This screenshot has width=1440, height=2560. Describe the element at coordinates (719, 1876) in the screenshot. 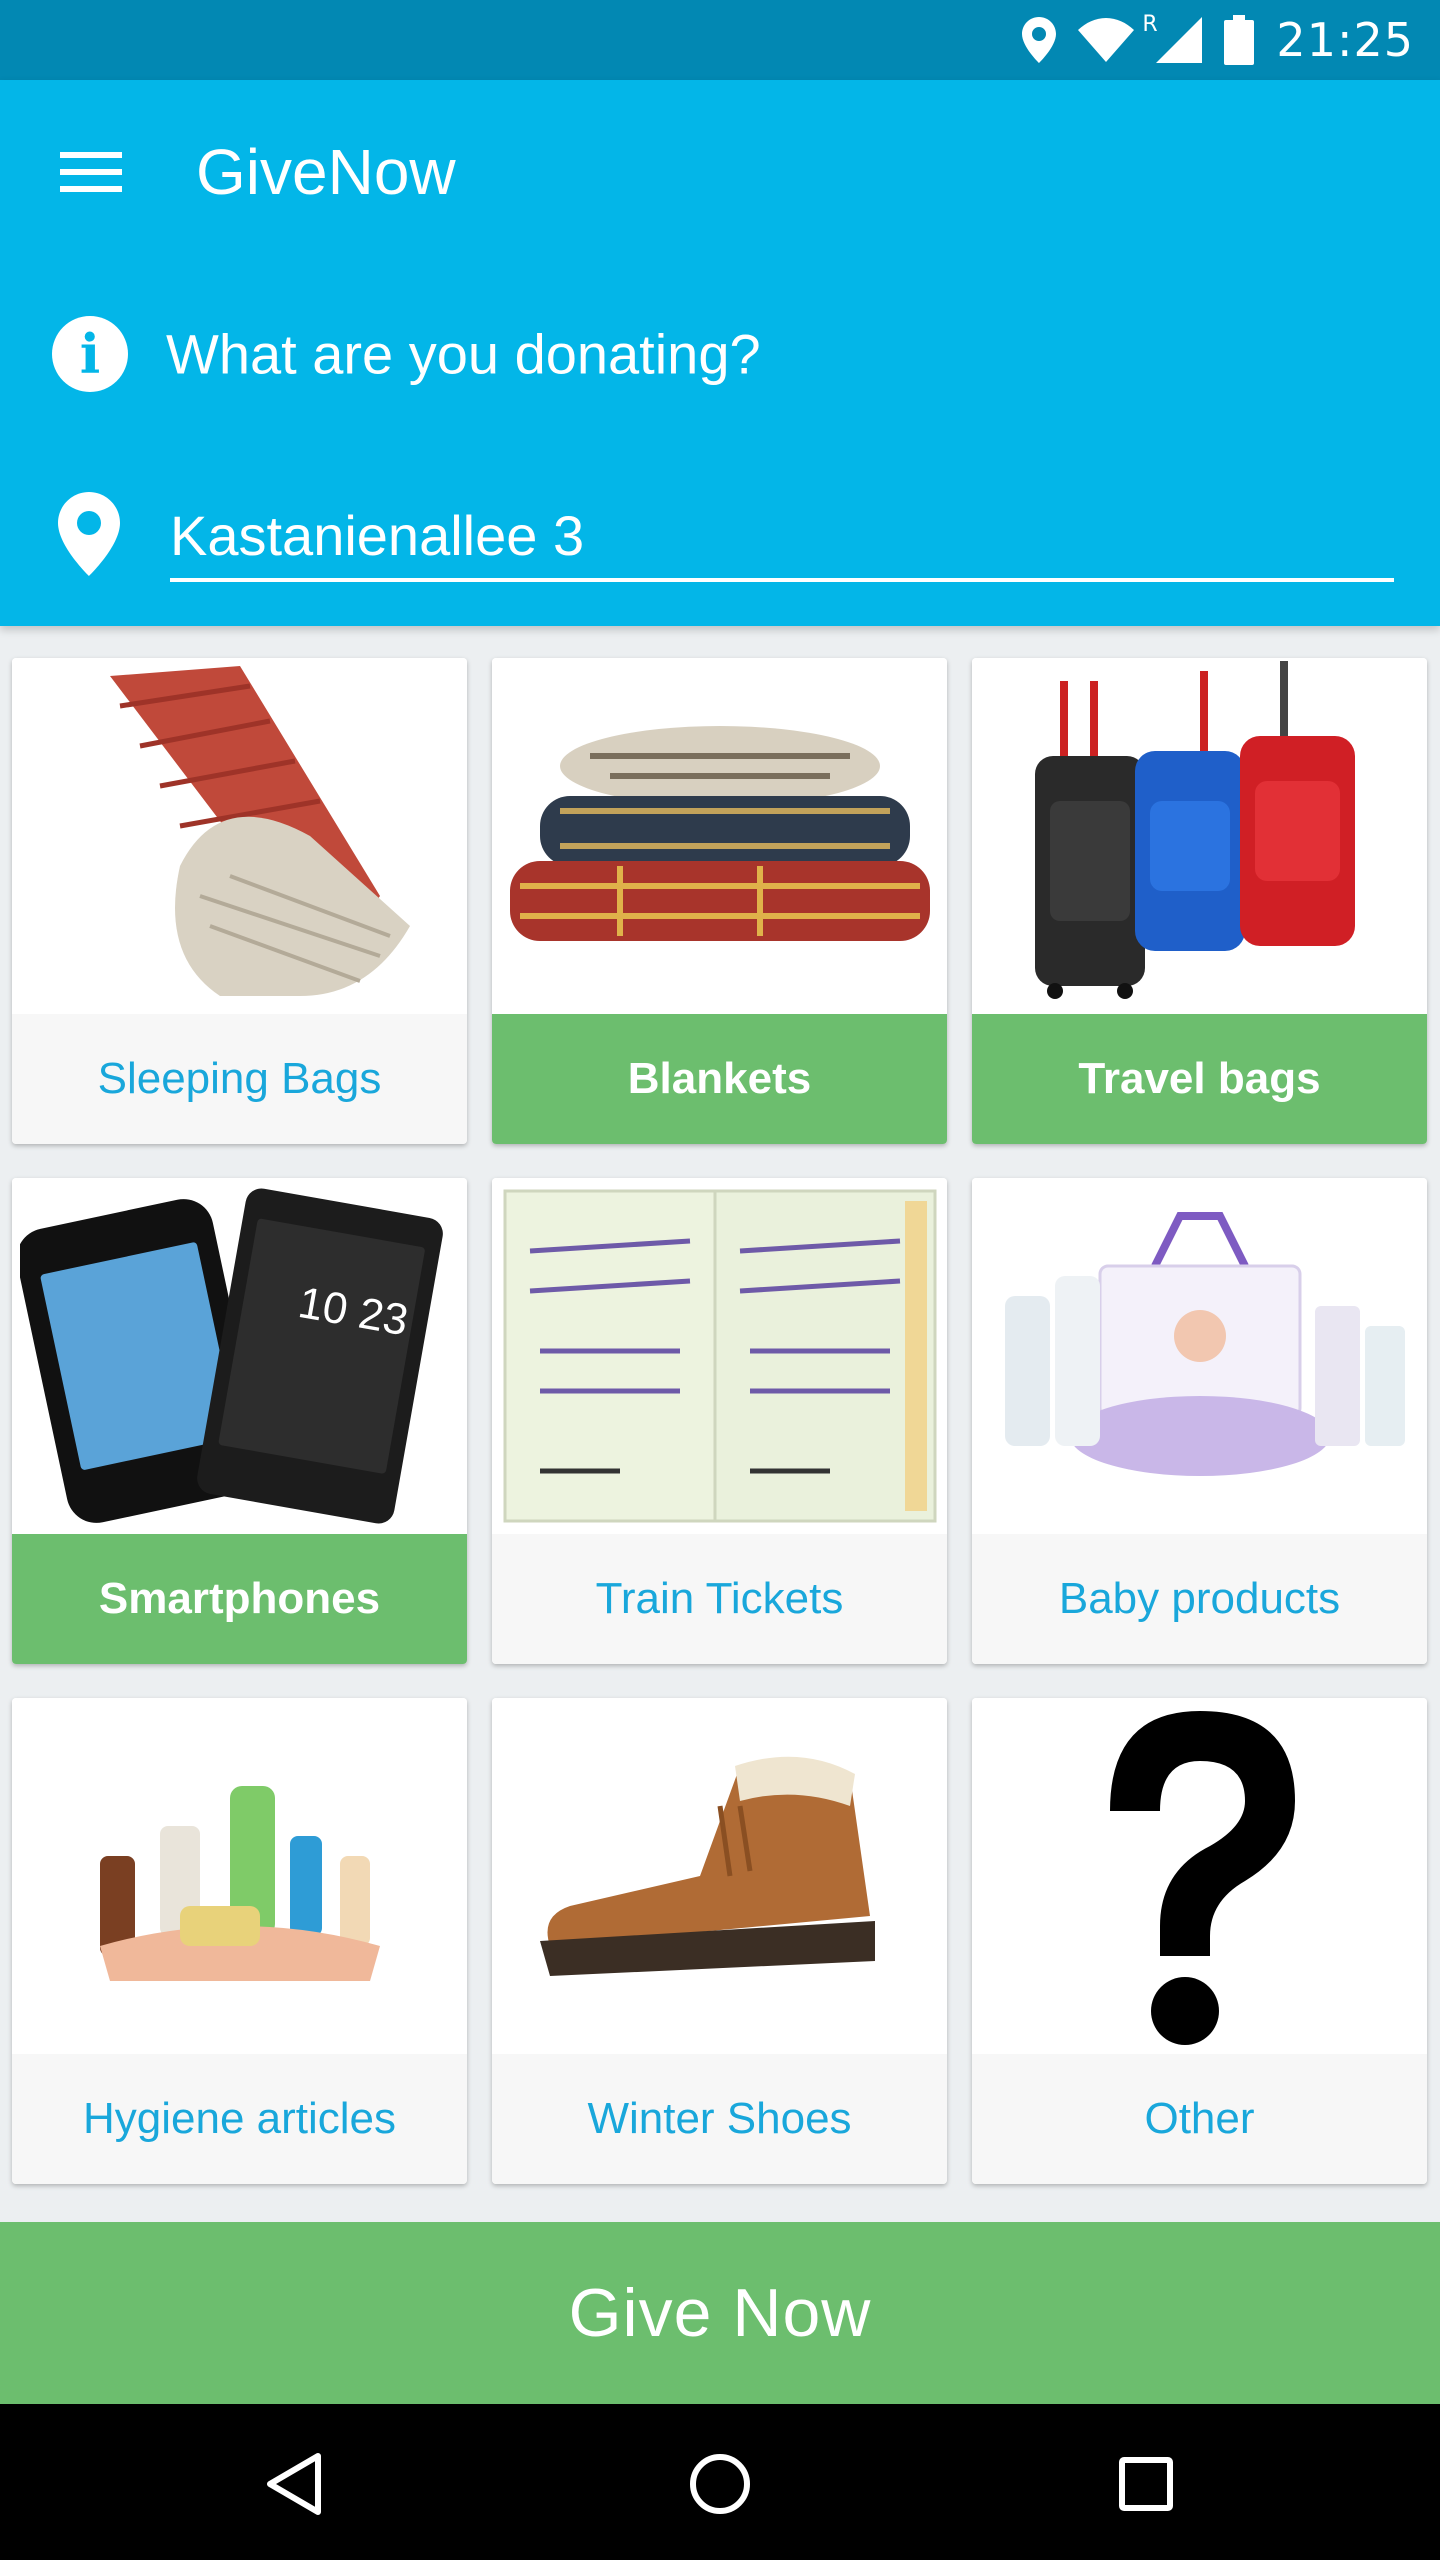

I see `winter-shoes-image` at that location.